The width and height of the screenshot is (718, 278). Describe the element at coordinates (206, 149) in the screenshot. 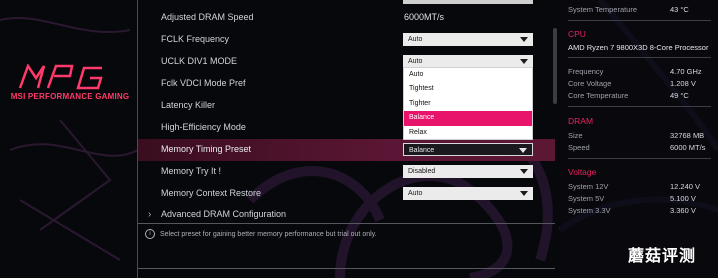

I see `setting-label: Memory Timing Preset` at that location.